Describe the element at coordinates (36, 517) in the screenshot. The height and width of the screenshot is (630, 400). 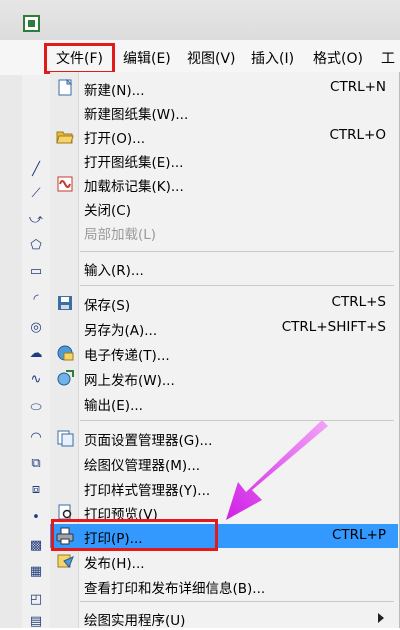
I see `point-tool-icon: •` at that location.